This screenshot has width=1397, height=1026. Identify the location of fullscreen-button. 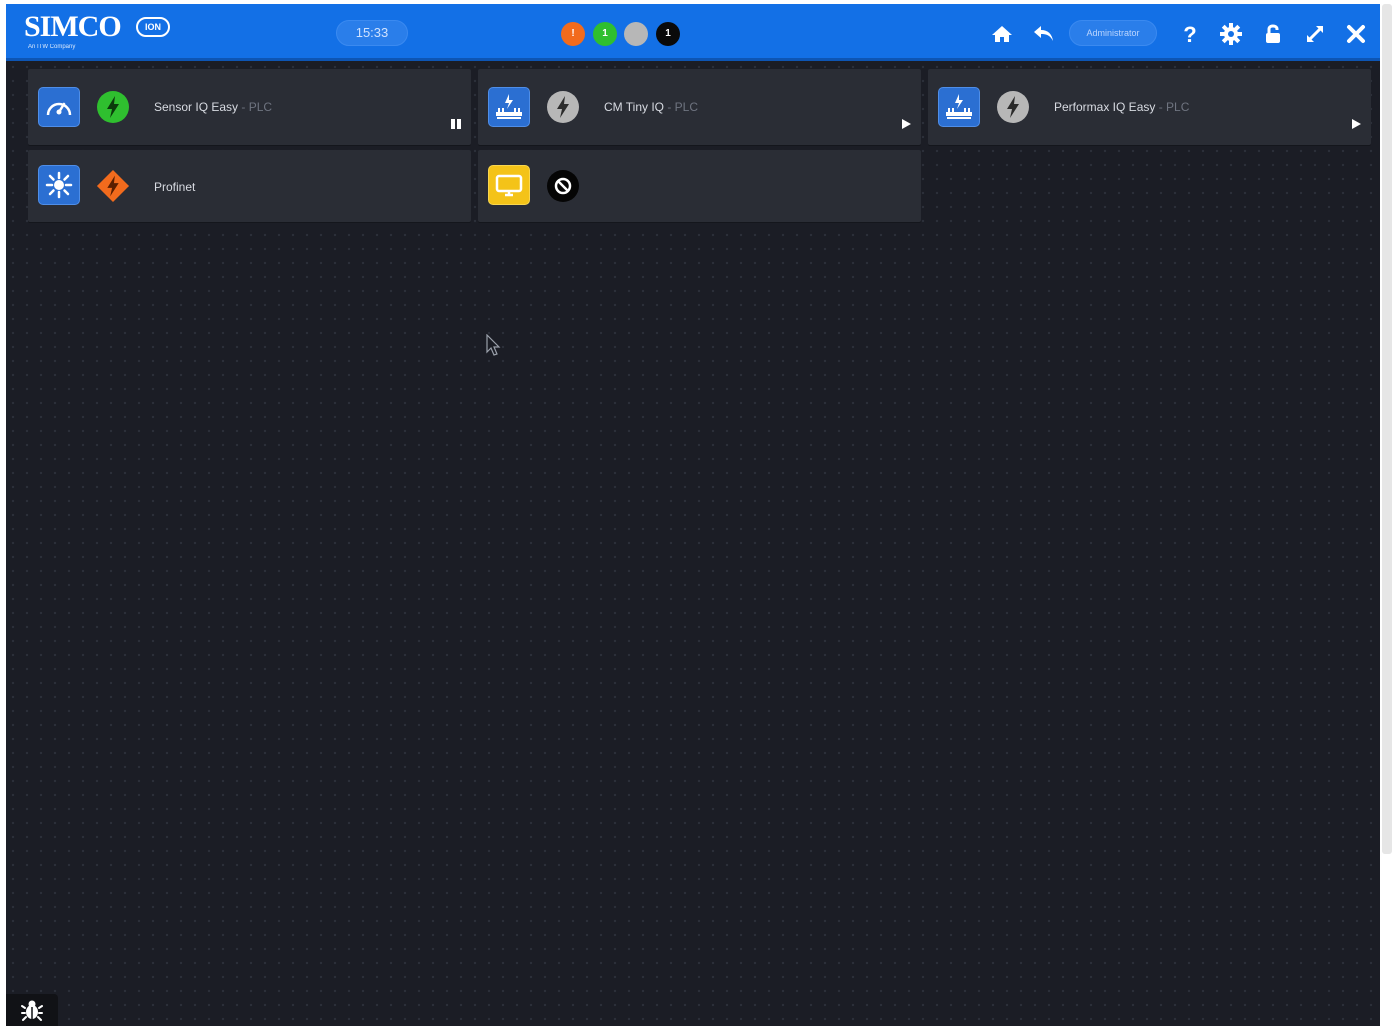
(1315, 34).